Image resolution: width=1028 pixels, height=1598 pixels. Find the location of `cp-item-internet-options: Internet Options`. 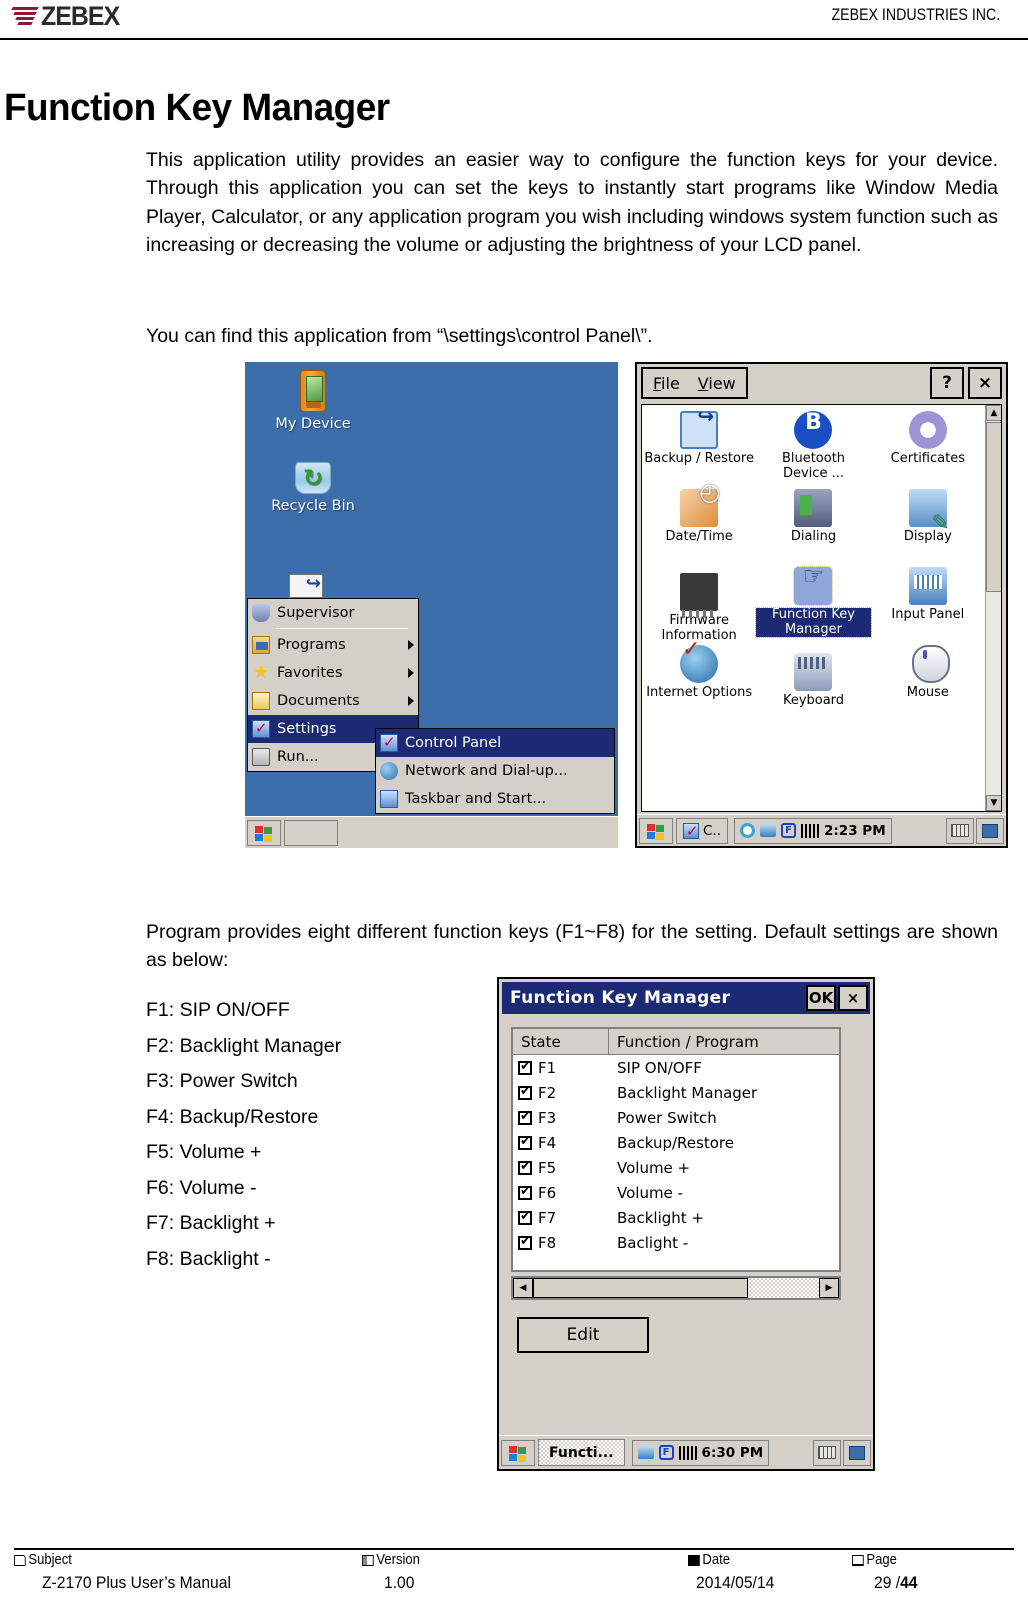

cp-item-internet-options: Internet Options is located at coordinates (699, 682).